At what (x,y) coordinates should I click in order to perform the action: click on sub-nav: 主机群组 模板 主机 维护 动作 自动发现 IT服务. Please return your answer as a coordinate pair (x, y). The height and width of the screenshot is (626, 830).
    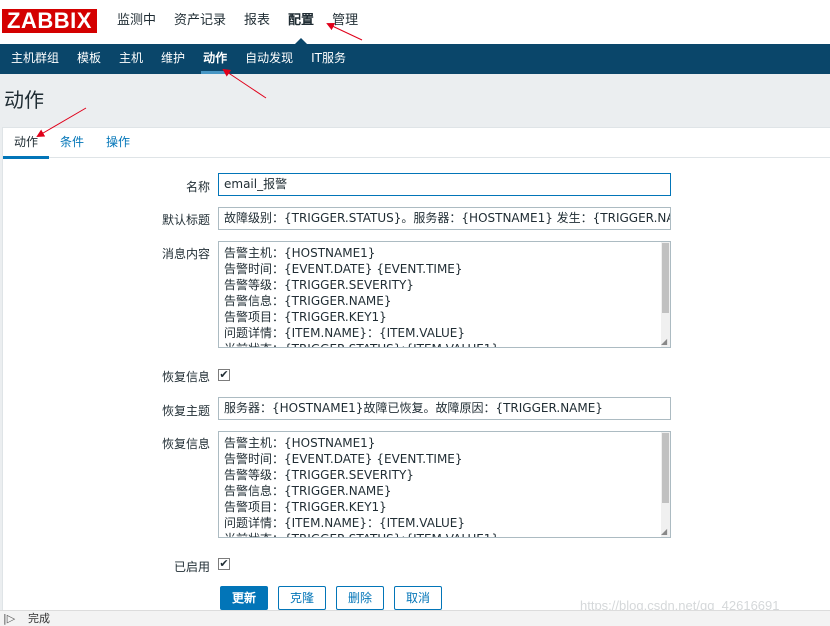
    Looking at the image, I should click on (415, 59).